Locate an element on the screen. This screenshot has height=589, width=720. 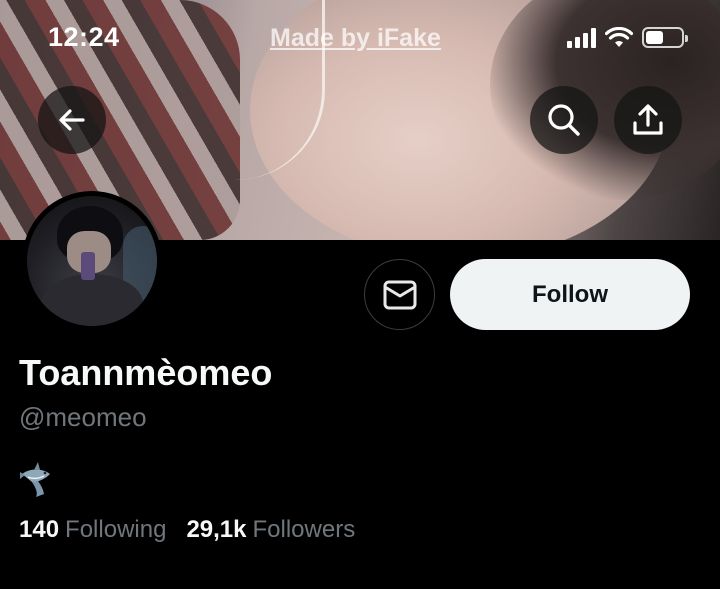
share-upload-icon is located at coordinates (648, 119).